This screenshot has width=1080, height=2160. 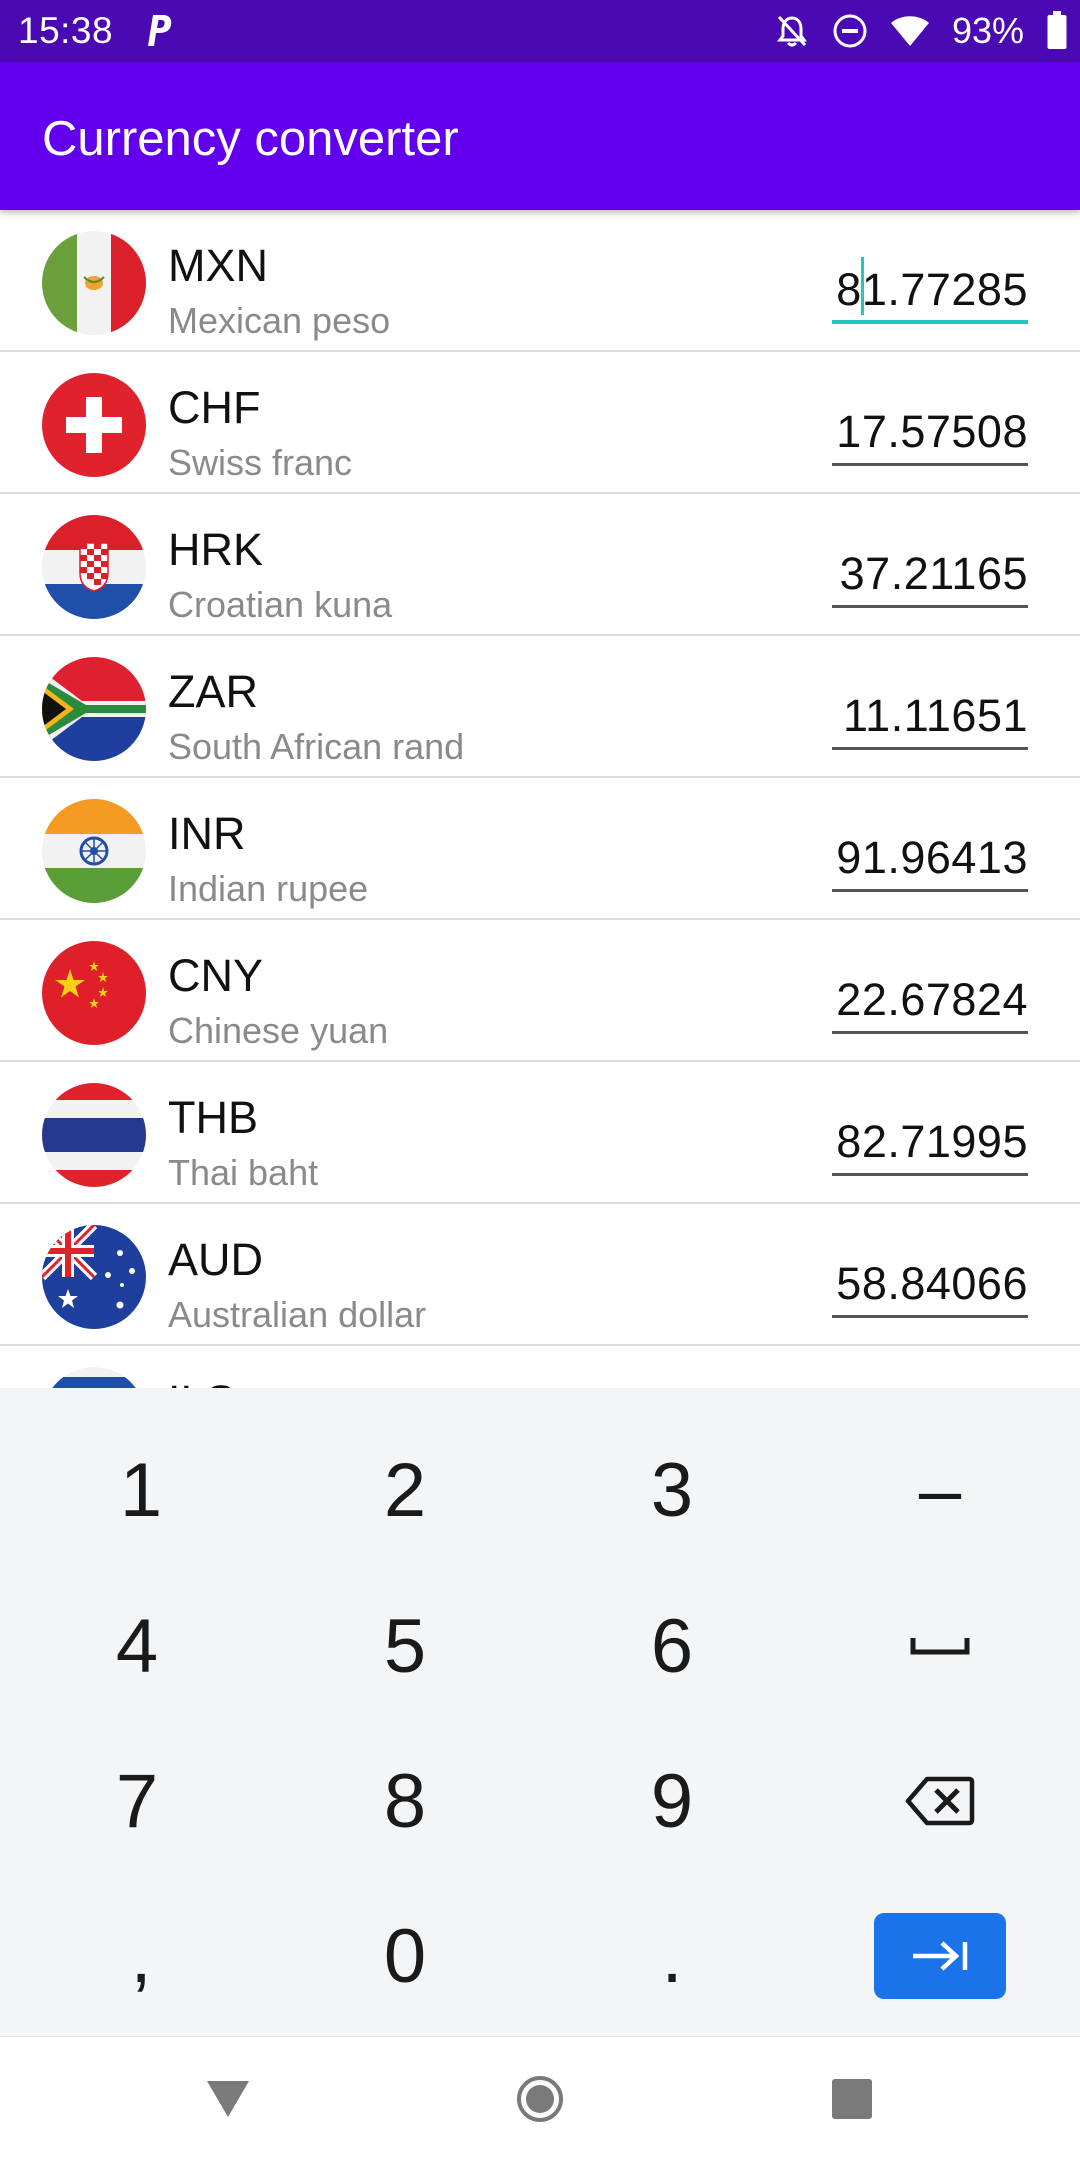 What do you see at coordinates (213, 691) in the screenshot?
I see `currency-code: ZAR` at bounding box center [213, 691].